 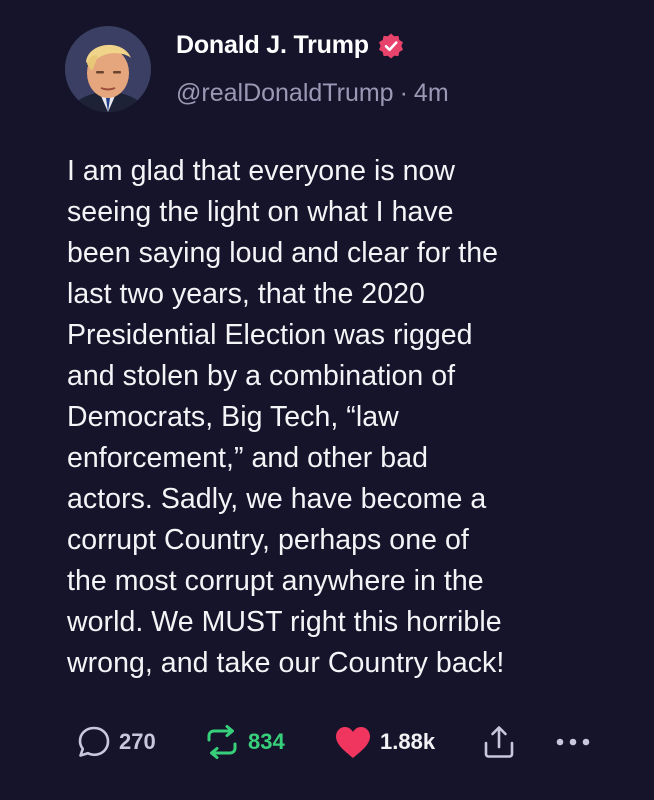 I want to click on speech-bubble-icon, so click(x=94, y=742).